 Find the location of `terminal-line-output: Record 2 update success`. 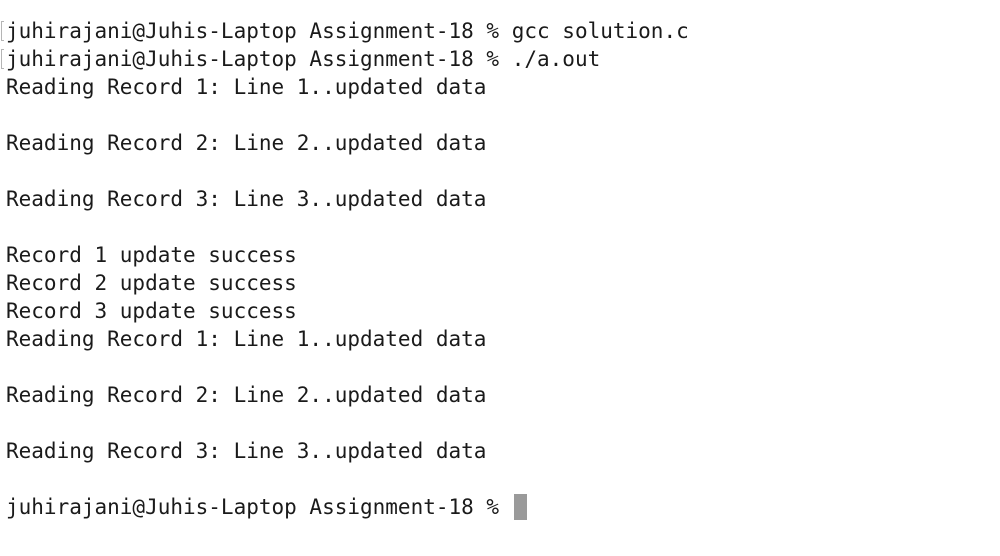

terminal-line-output: Record 2 update success is located at coordinates (151, 283).